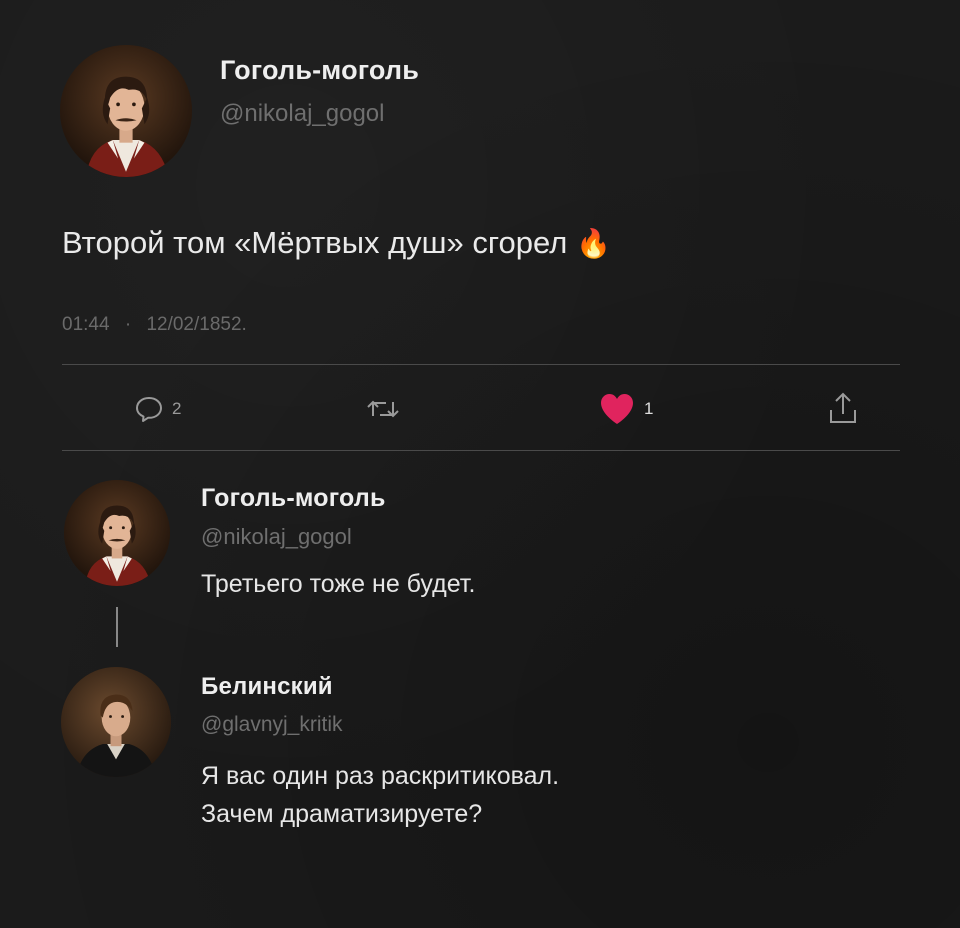  I want to click on reply-button: 2, so click(157, 409).